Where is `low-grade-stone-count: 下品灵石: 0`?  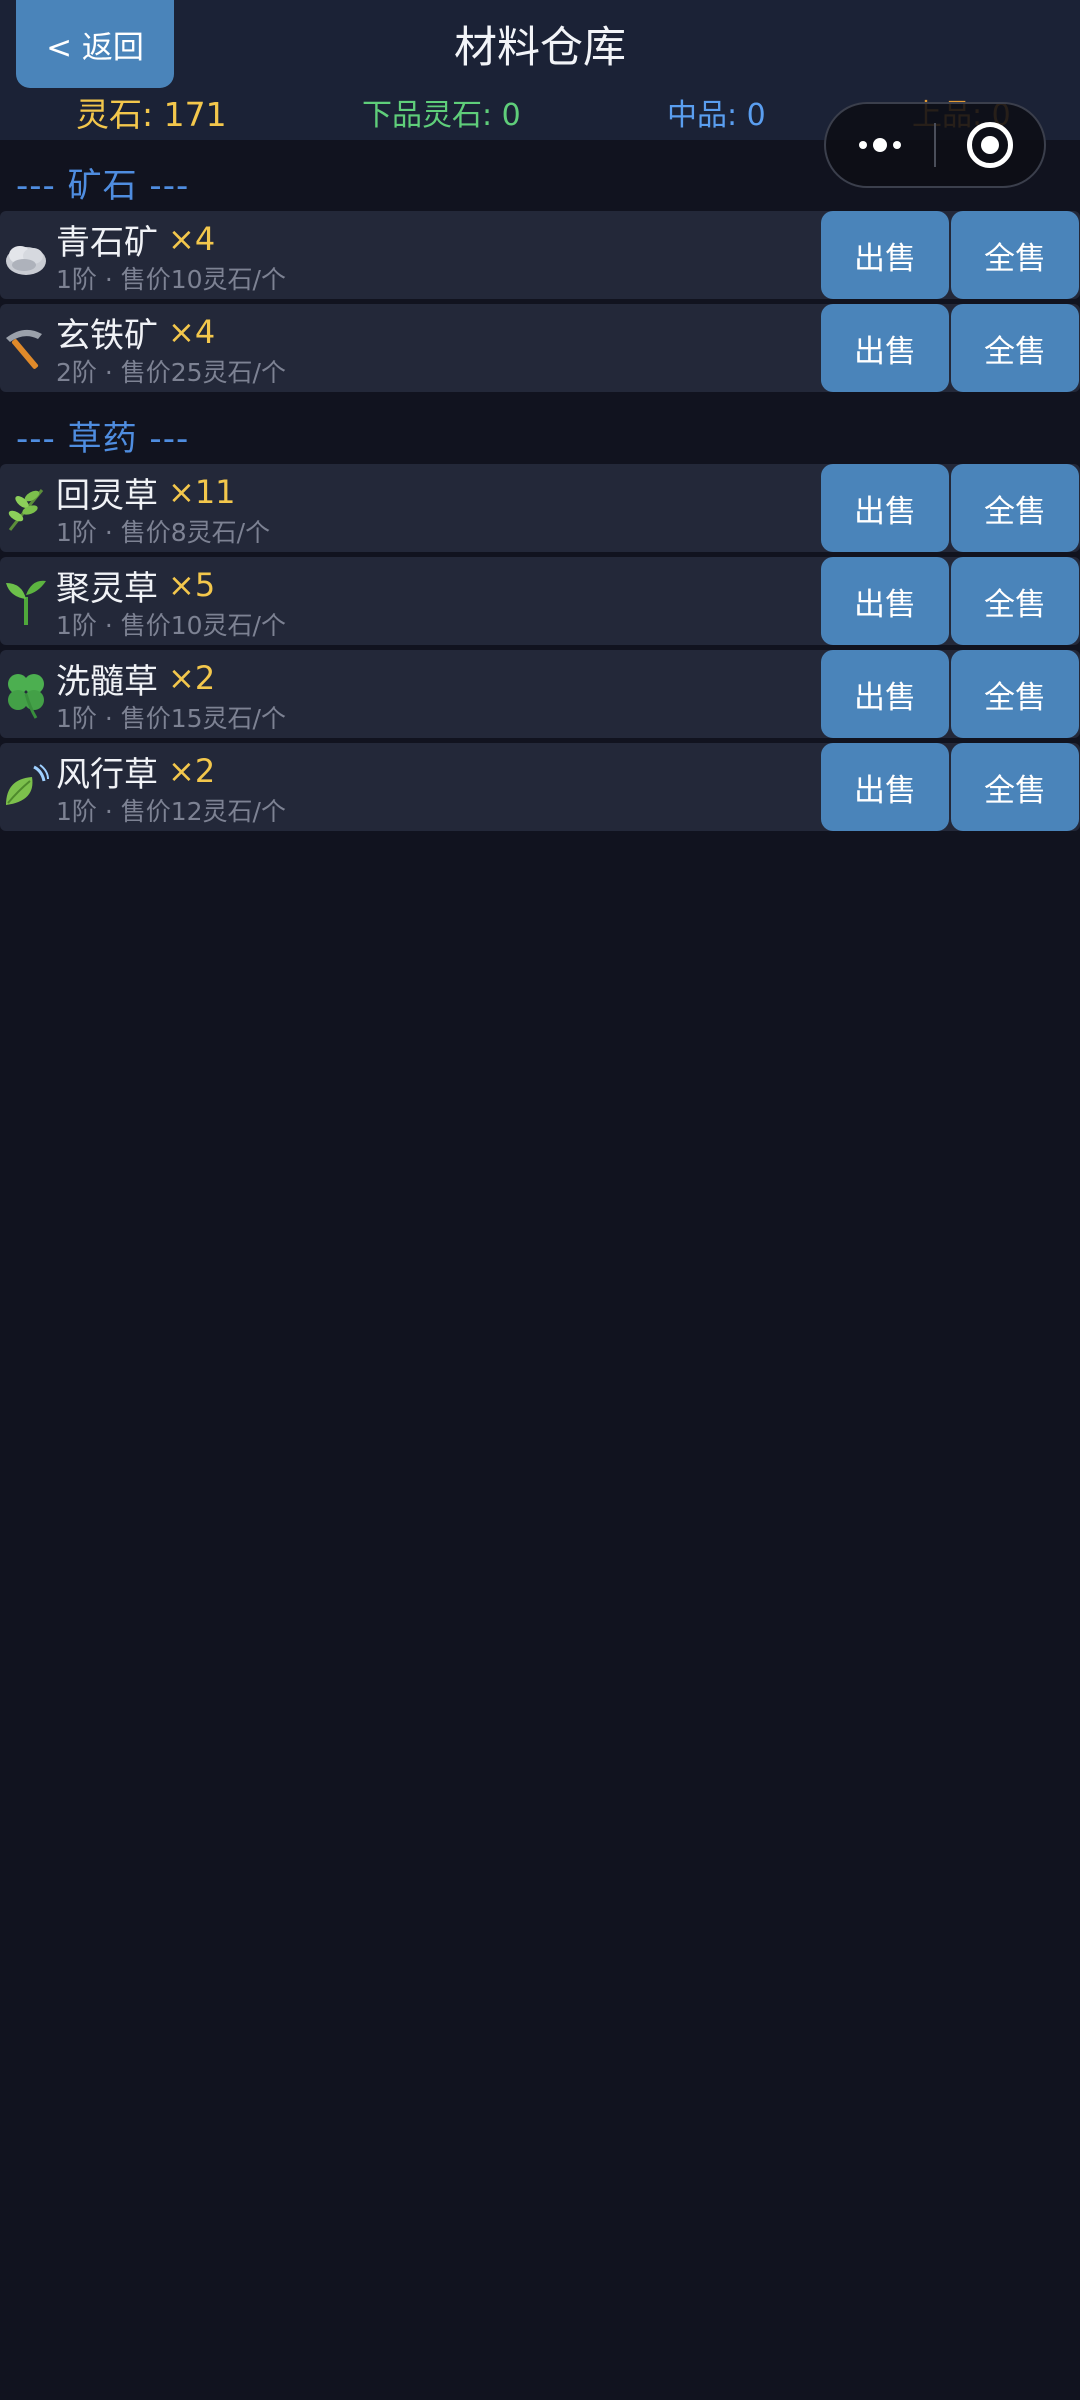
low-grade-stone-count: 下品灵石: 0 is located at coordinates (441, 115).